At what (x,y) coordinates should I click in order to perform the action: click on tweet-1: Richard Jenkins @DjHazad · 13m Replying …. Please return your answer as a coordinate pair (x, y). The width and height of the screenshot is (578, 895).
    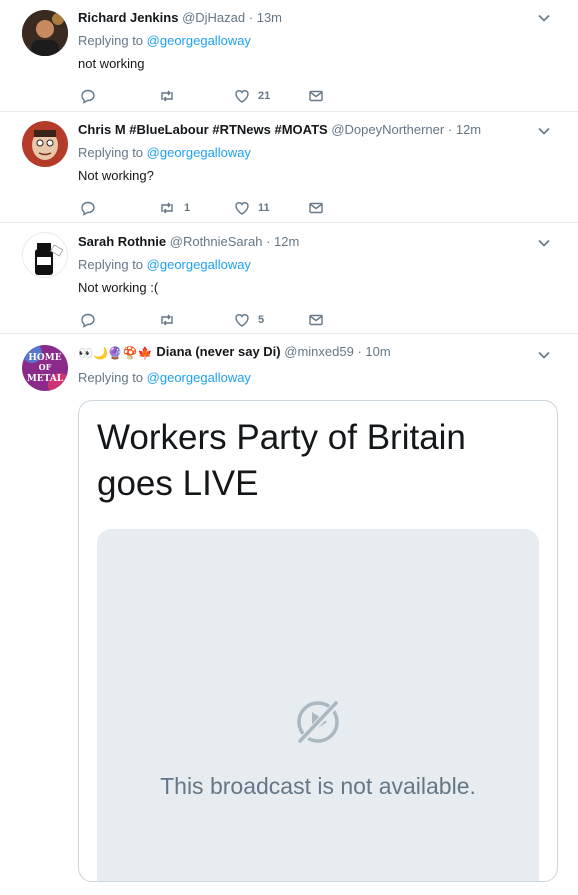
    Looking at the image, I should click on (289, 56).